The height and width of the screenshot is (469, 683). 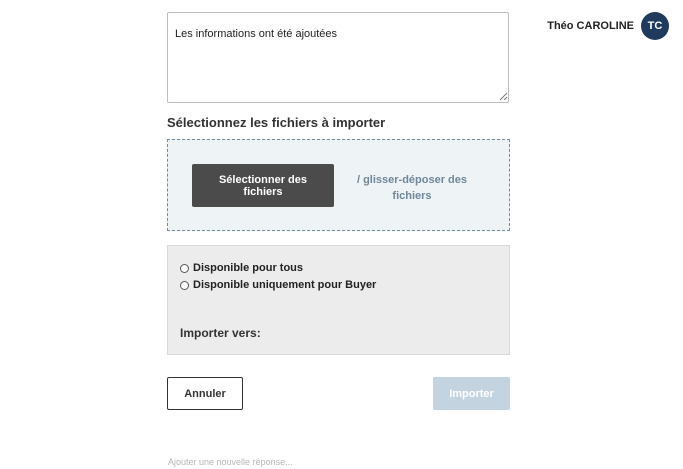 What do you see at coordinates (590, 26) in the screenshot?
I see `user-name: Théo CAROLINE` at bounding box center [590, 26].